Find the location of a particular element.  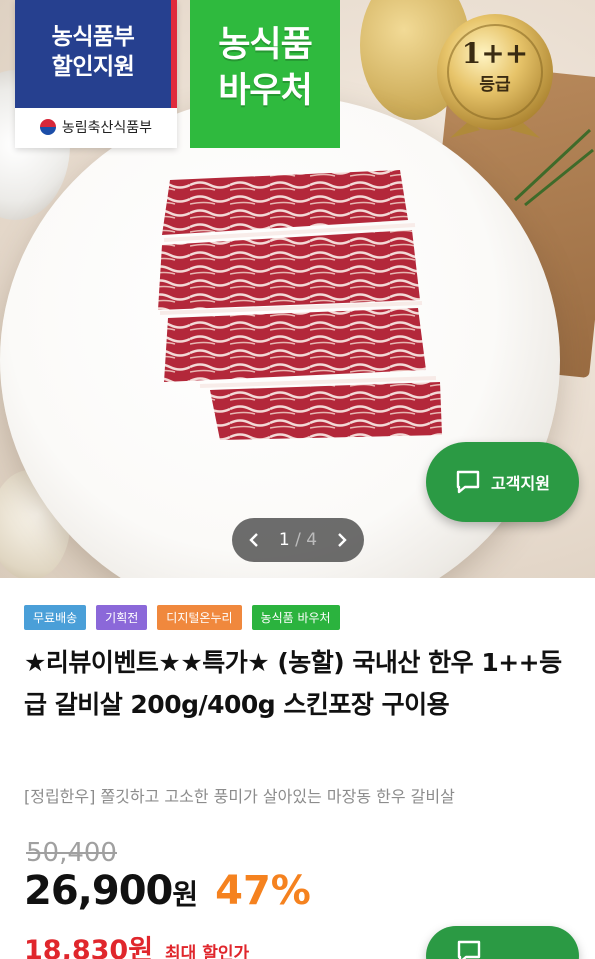

grade-label: 1++ 등급 is located at coordinates (495, 66).